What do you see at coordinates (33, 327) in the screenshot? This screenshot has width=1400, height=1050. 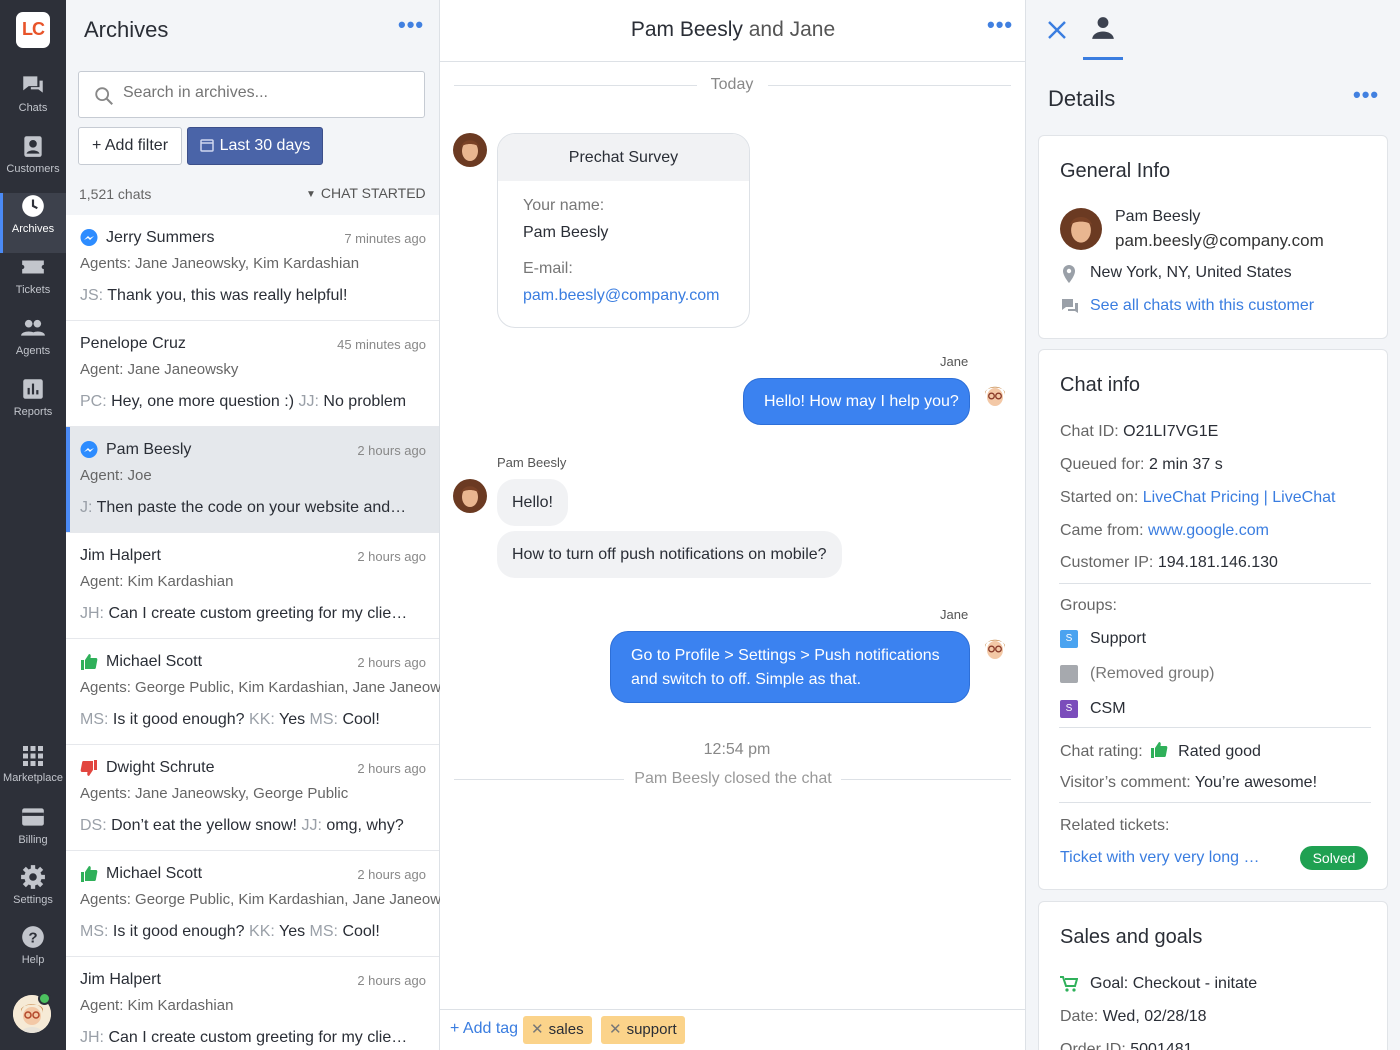 I see `agents-icon` at bounding box center [33, 327].